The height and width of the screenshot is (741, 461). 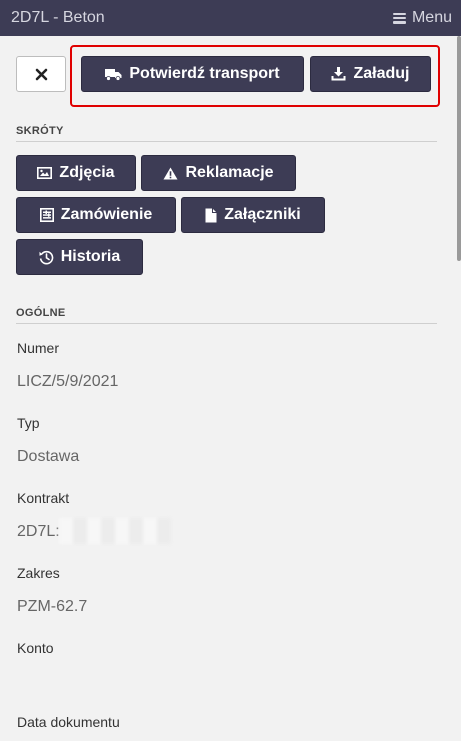 I want to click on hamburger-icon, so click(x=399, y=18).